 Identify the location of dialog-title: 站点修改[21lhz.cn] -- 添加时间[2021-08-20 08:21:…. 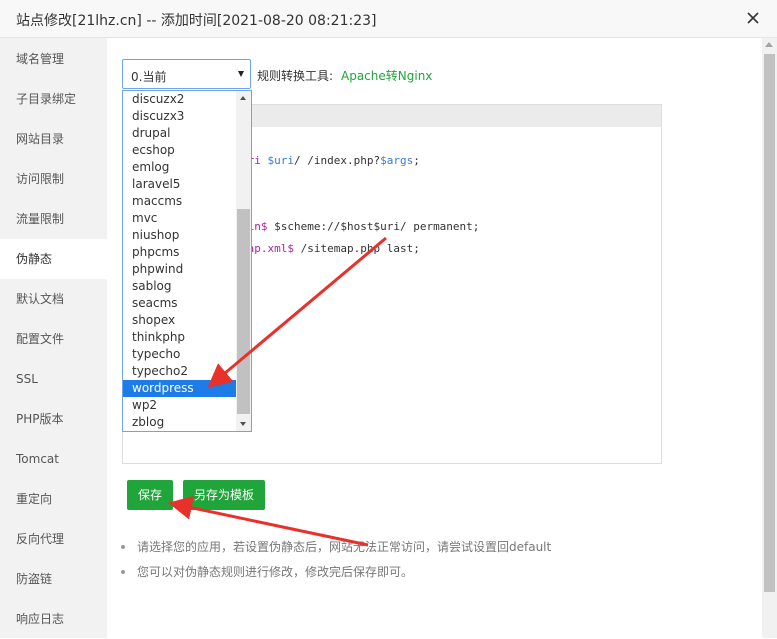
(196, 21).